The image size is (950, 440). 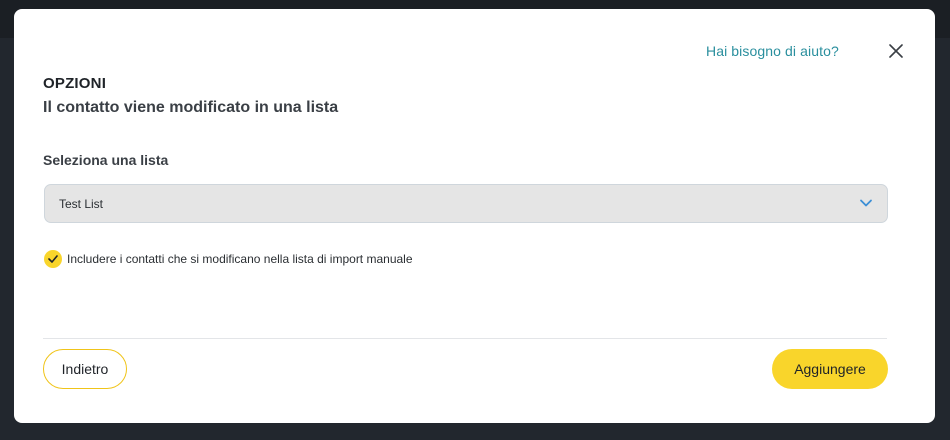 What do you see at coordinates (81, 204) in the screenshot?
I see `select-value: Test List` at bounding box center [81, 204].